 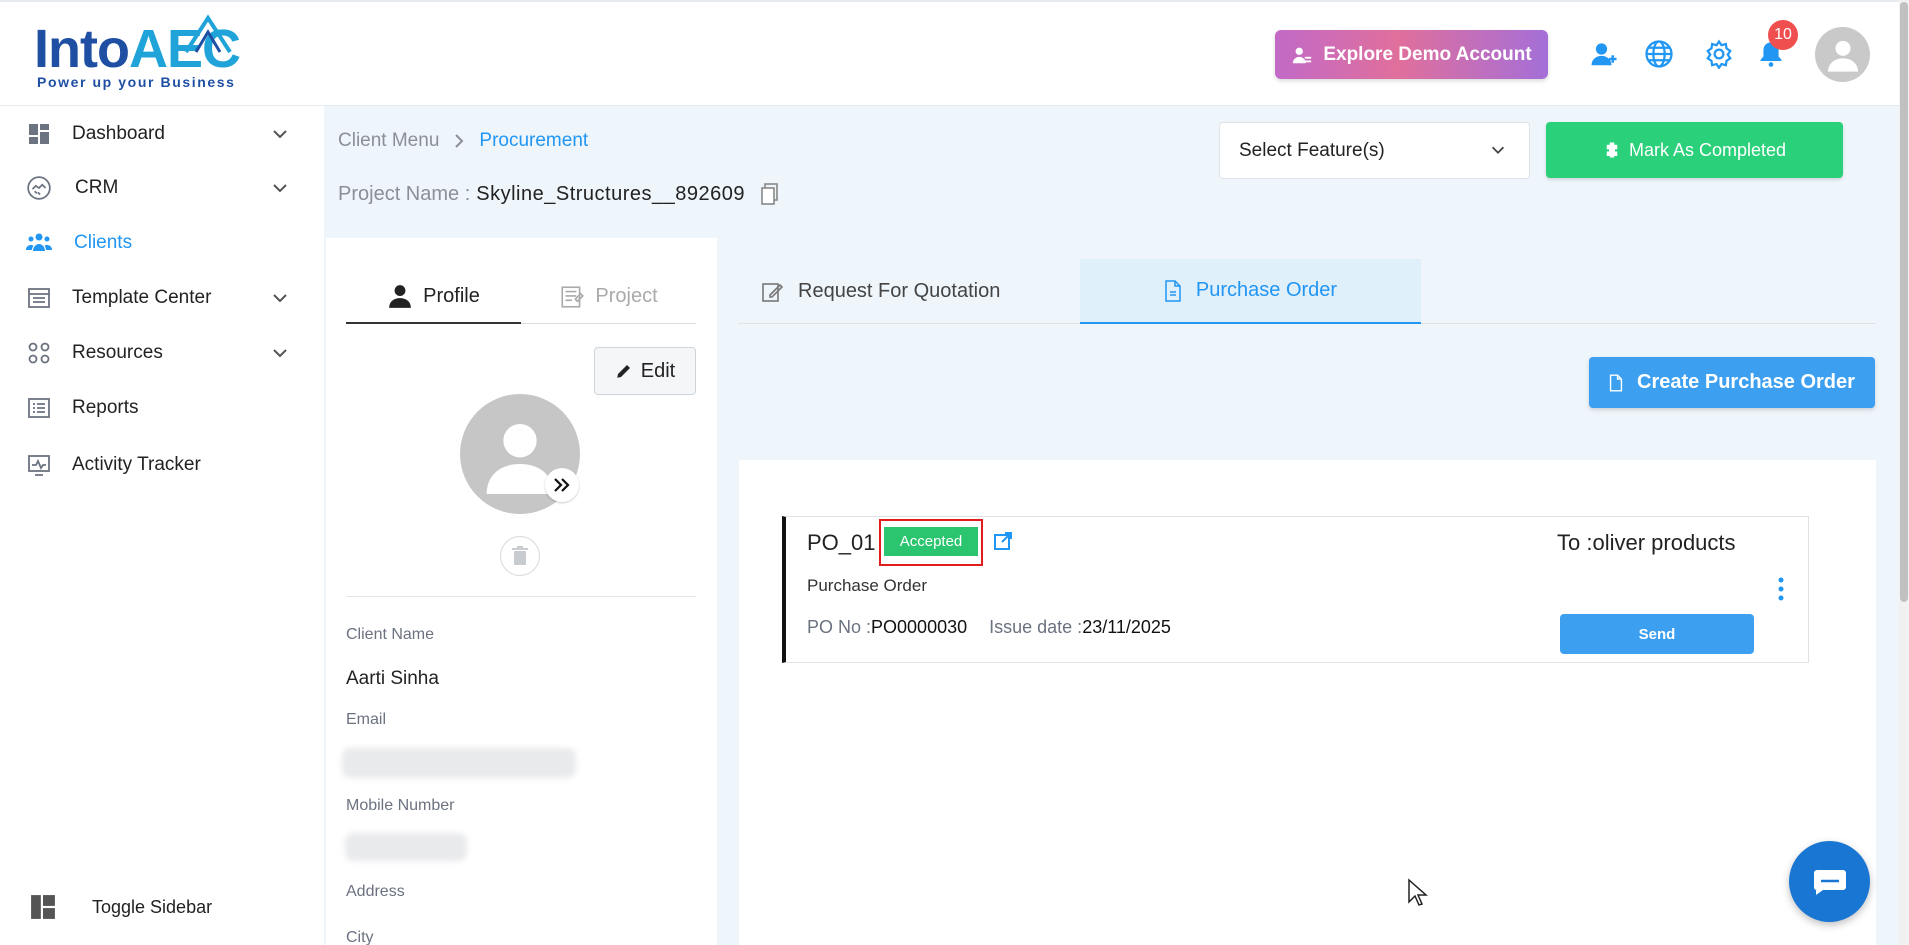 I want to click on sidebar-toggle-icon, so click(x=43, y=907).